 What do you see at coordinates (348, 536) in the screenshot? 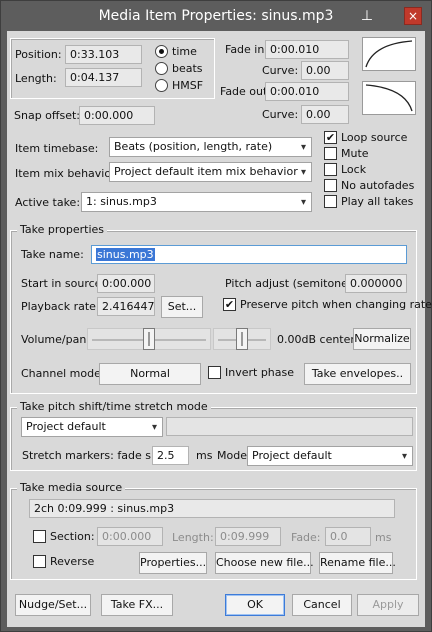
I see `section-fade-field: 0.0` at bounding box center [348, 536].